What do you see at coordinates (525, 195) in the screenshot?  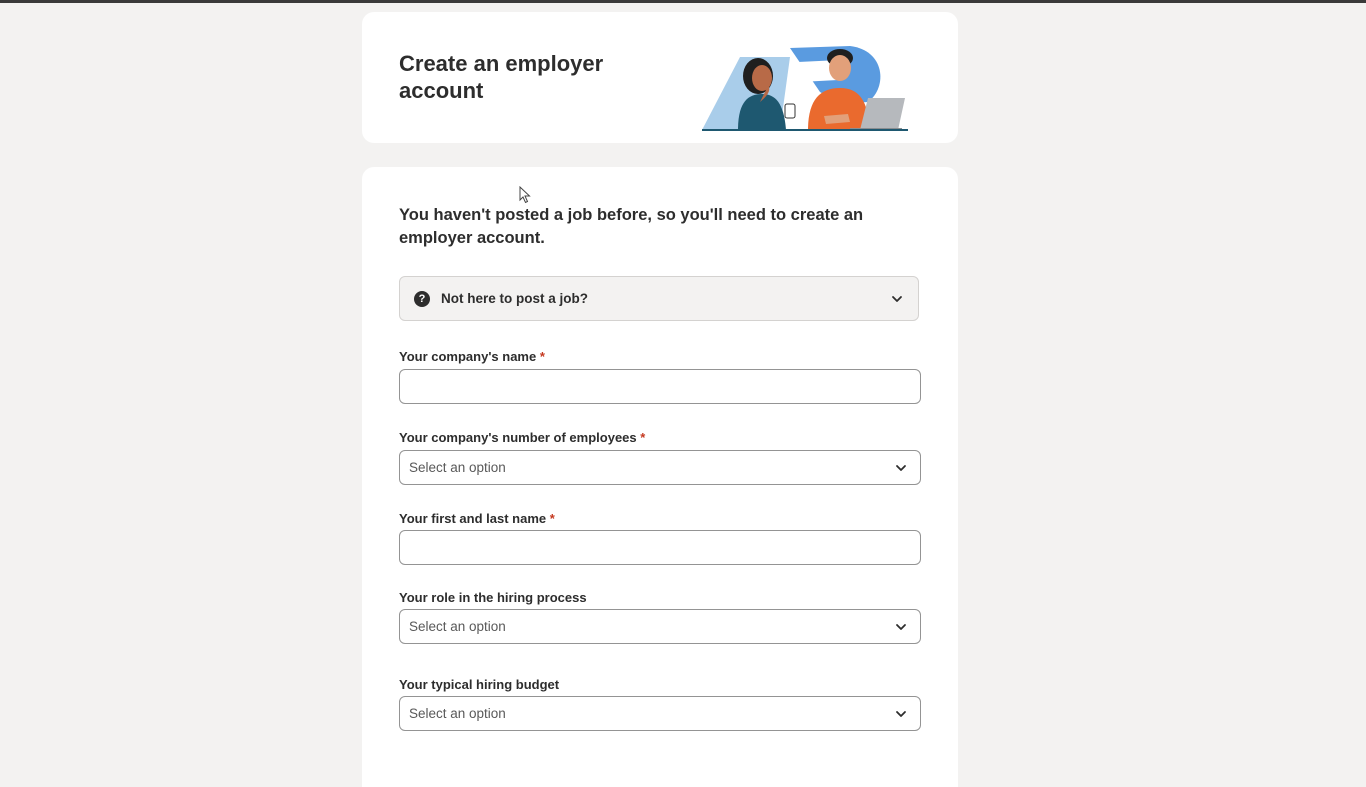 I see `mouse-cursor-icon` at bounding box center [525, 195].